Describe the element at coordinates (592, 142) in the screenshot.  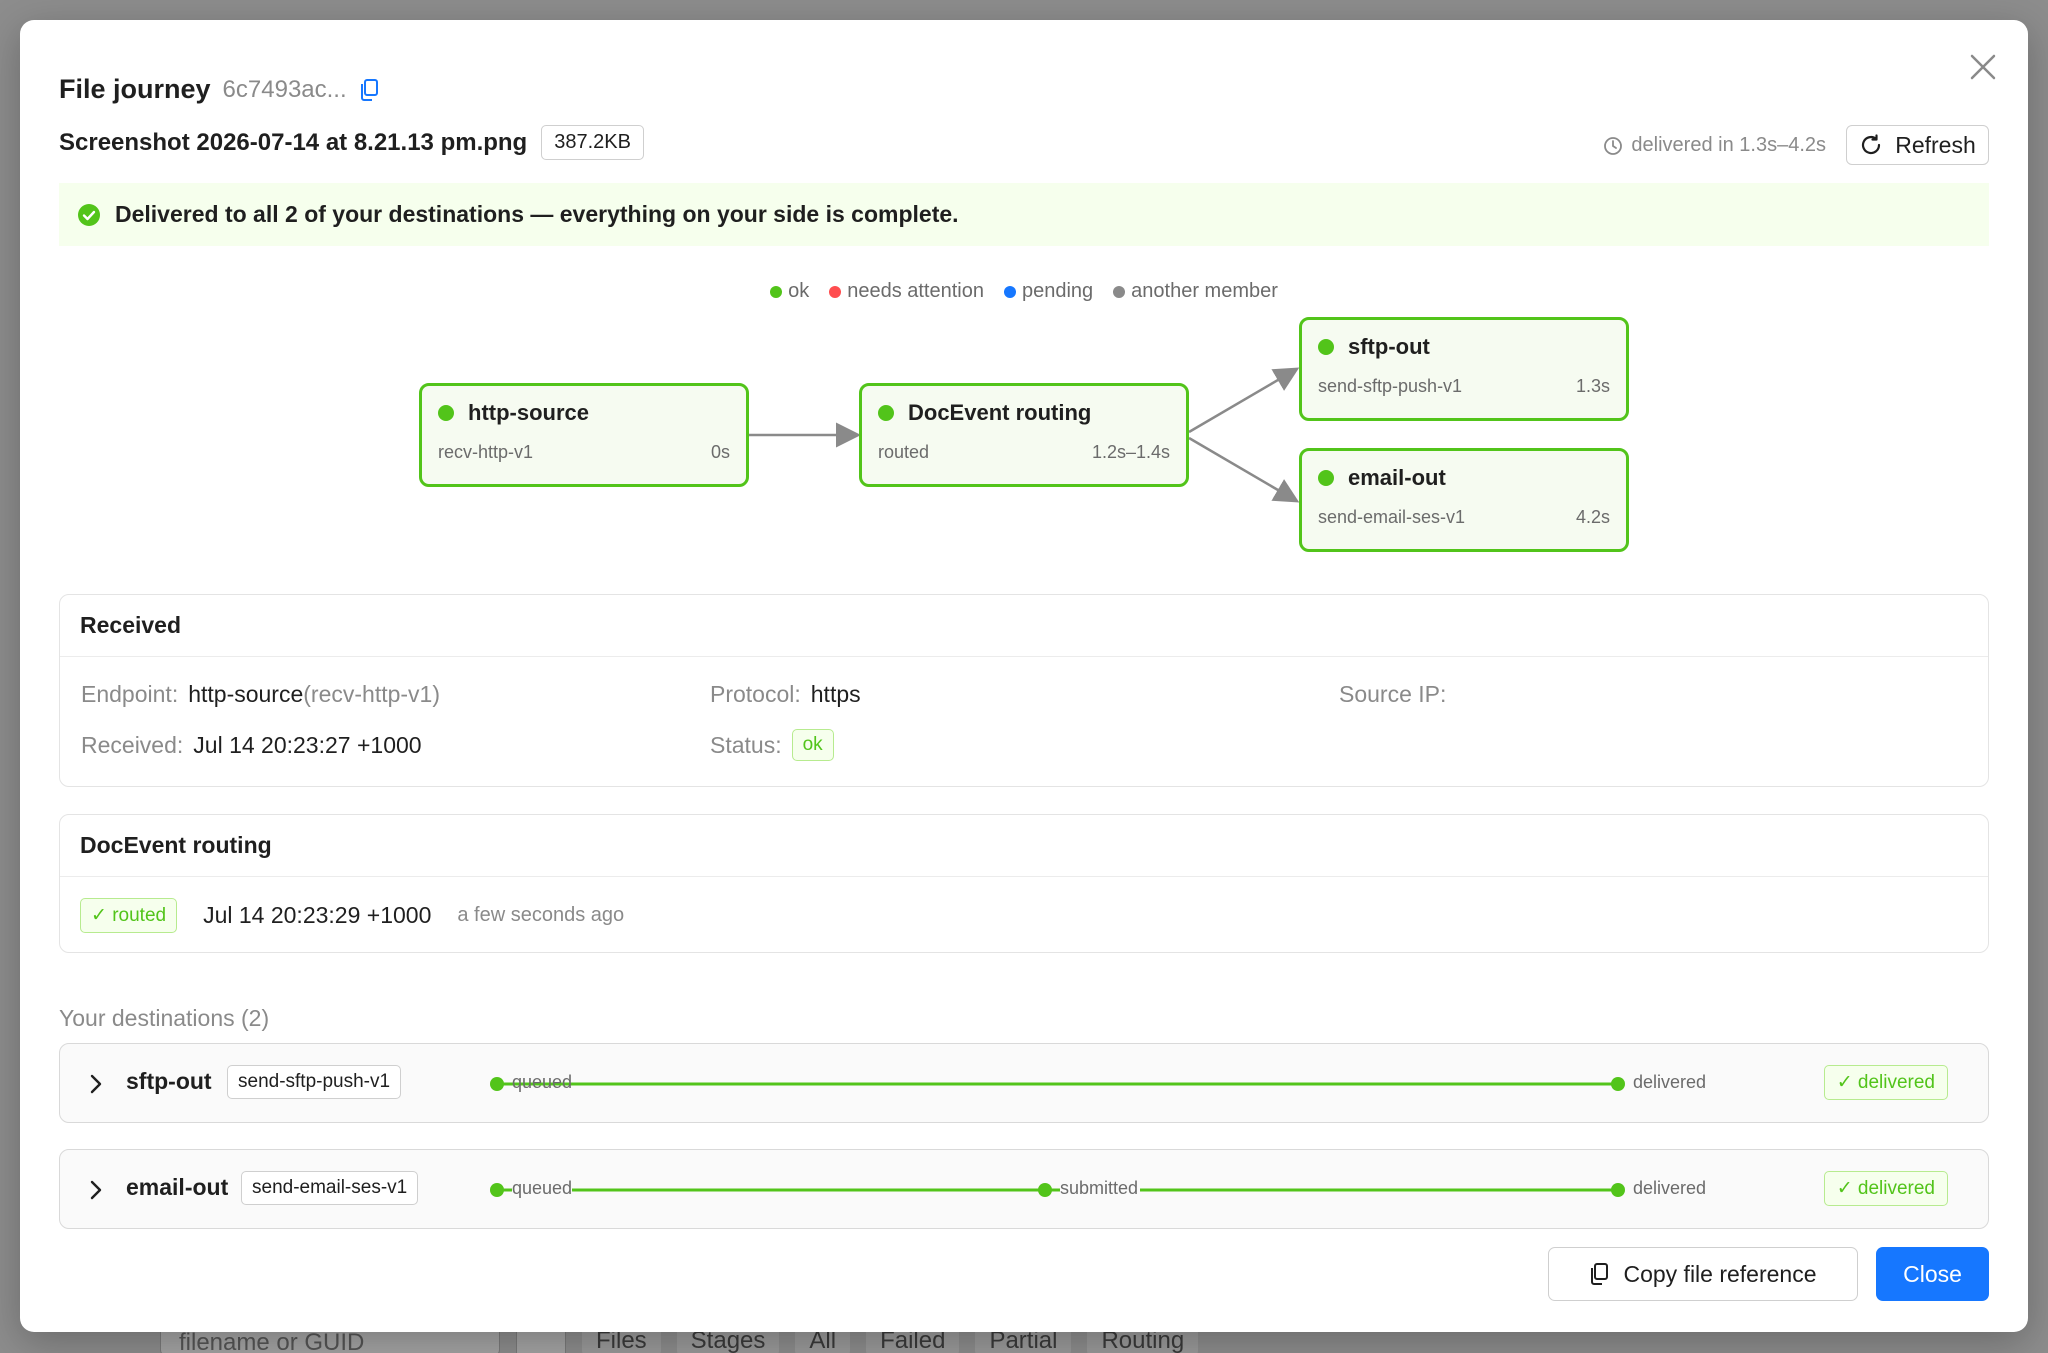
I see `file-size-badge: 387.2KB` at that location.